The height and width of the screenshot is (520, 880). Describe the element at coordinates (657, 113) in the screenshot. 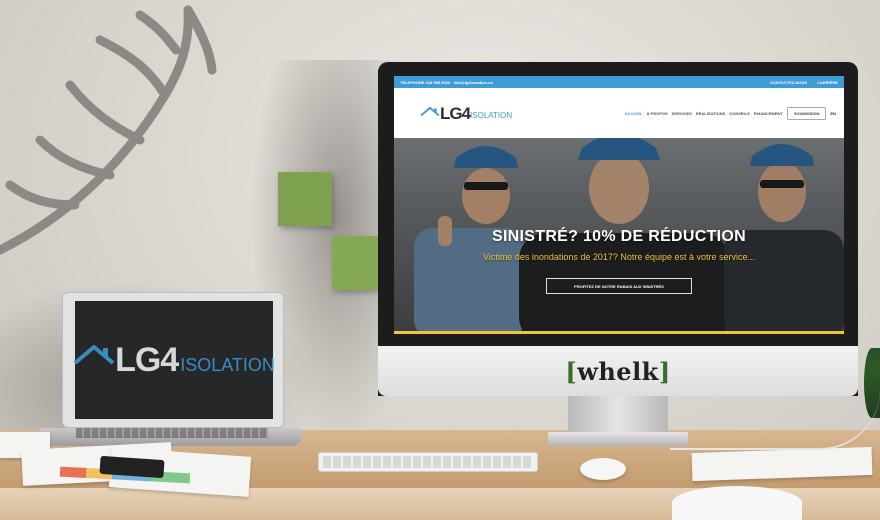

I see `nav-item-about: À PROPOS` at that location.